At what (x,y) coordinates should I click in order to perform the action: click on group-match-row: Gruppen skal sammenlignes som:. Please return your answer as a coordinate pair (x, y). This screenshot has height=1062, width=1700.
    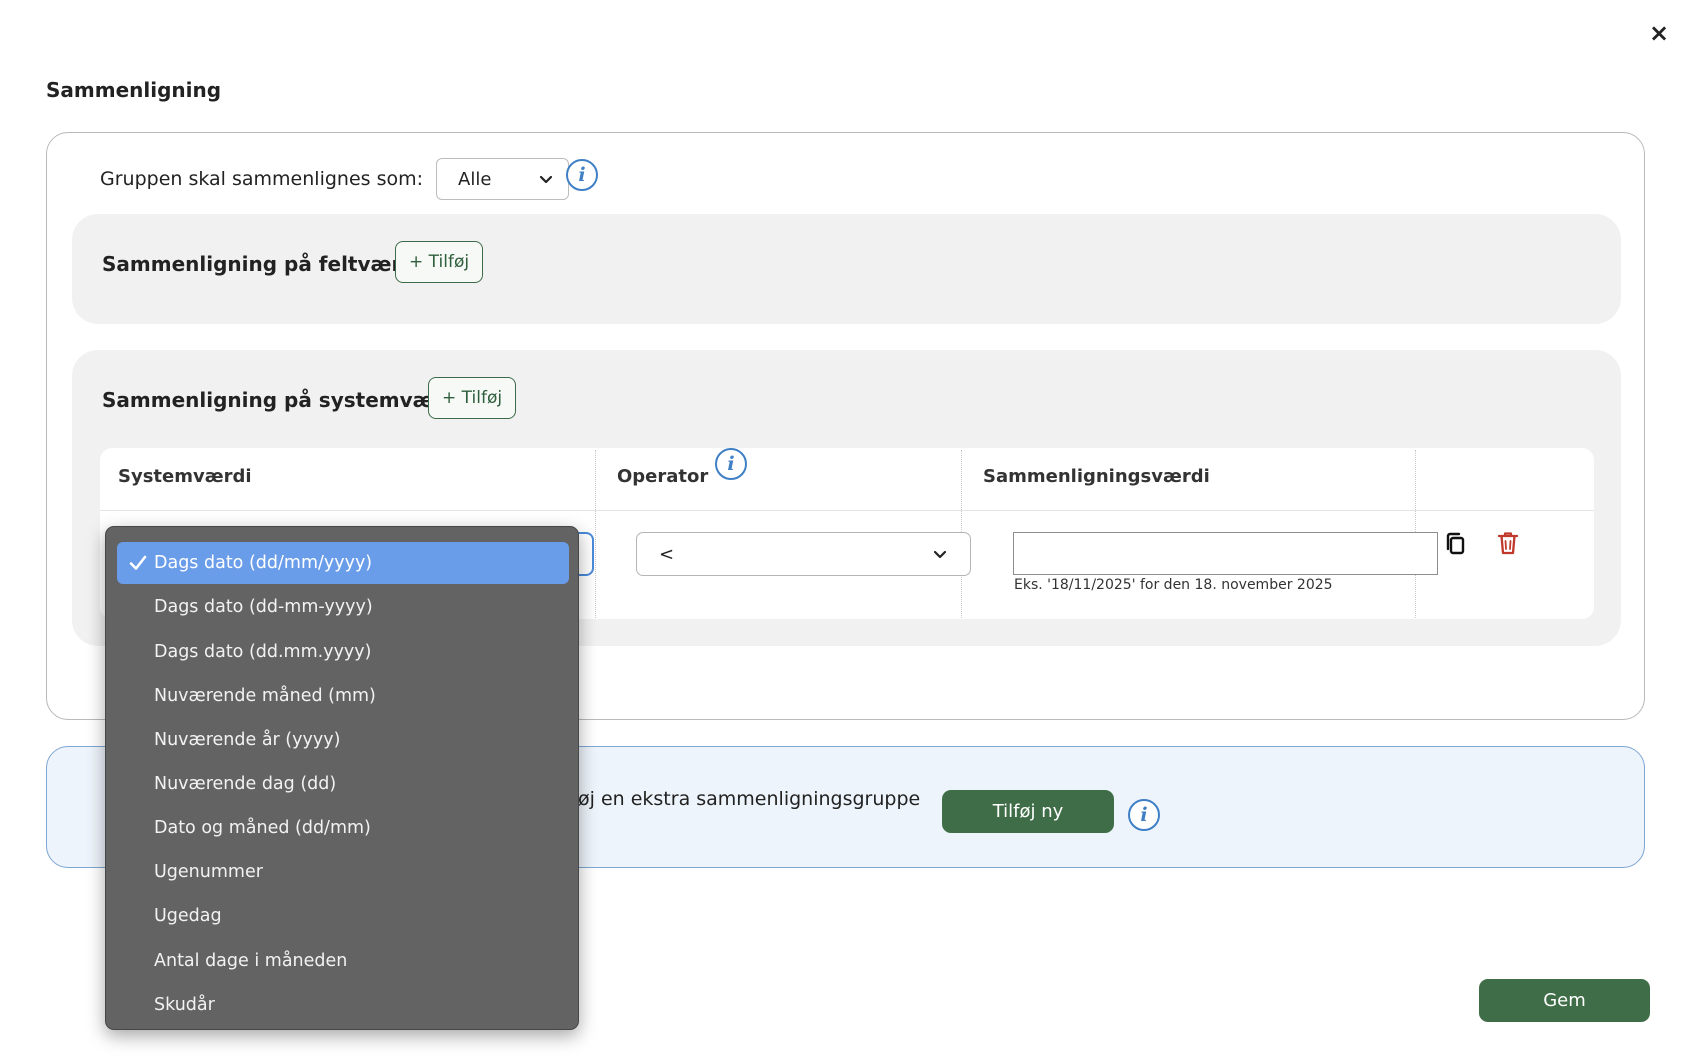
    Looking at the image, I should click on (261, 179).